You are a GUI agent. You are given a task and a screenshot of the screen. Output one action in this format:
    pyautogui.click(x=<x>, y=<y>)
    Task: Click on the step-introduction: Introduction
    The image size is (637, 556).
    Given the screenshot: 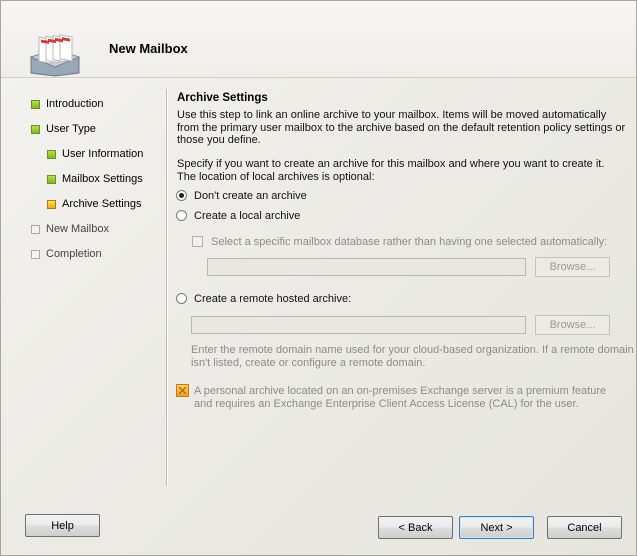 What is the action you would take?
    pyautogui.click(x=67, y=104)
    